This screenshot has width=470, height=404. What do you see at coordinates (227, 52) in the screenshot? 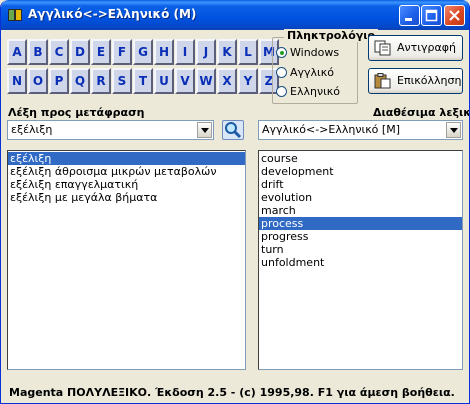
I see `letter-key-k: K` at bounding box center [227, 52].